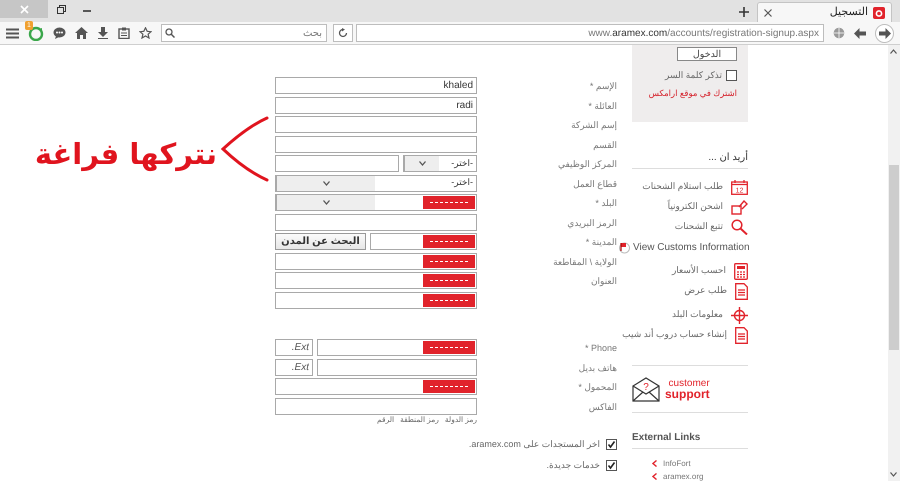  I want to click on menu-icon, so click(12, 33).